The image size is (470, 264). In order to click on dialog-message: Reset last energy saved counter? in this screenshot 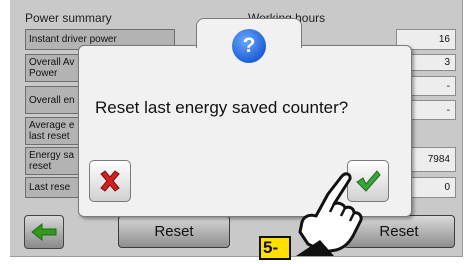, I will do `click(222, 107)`.